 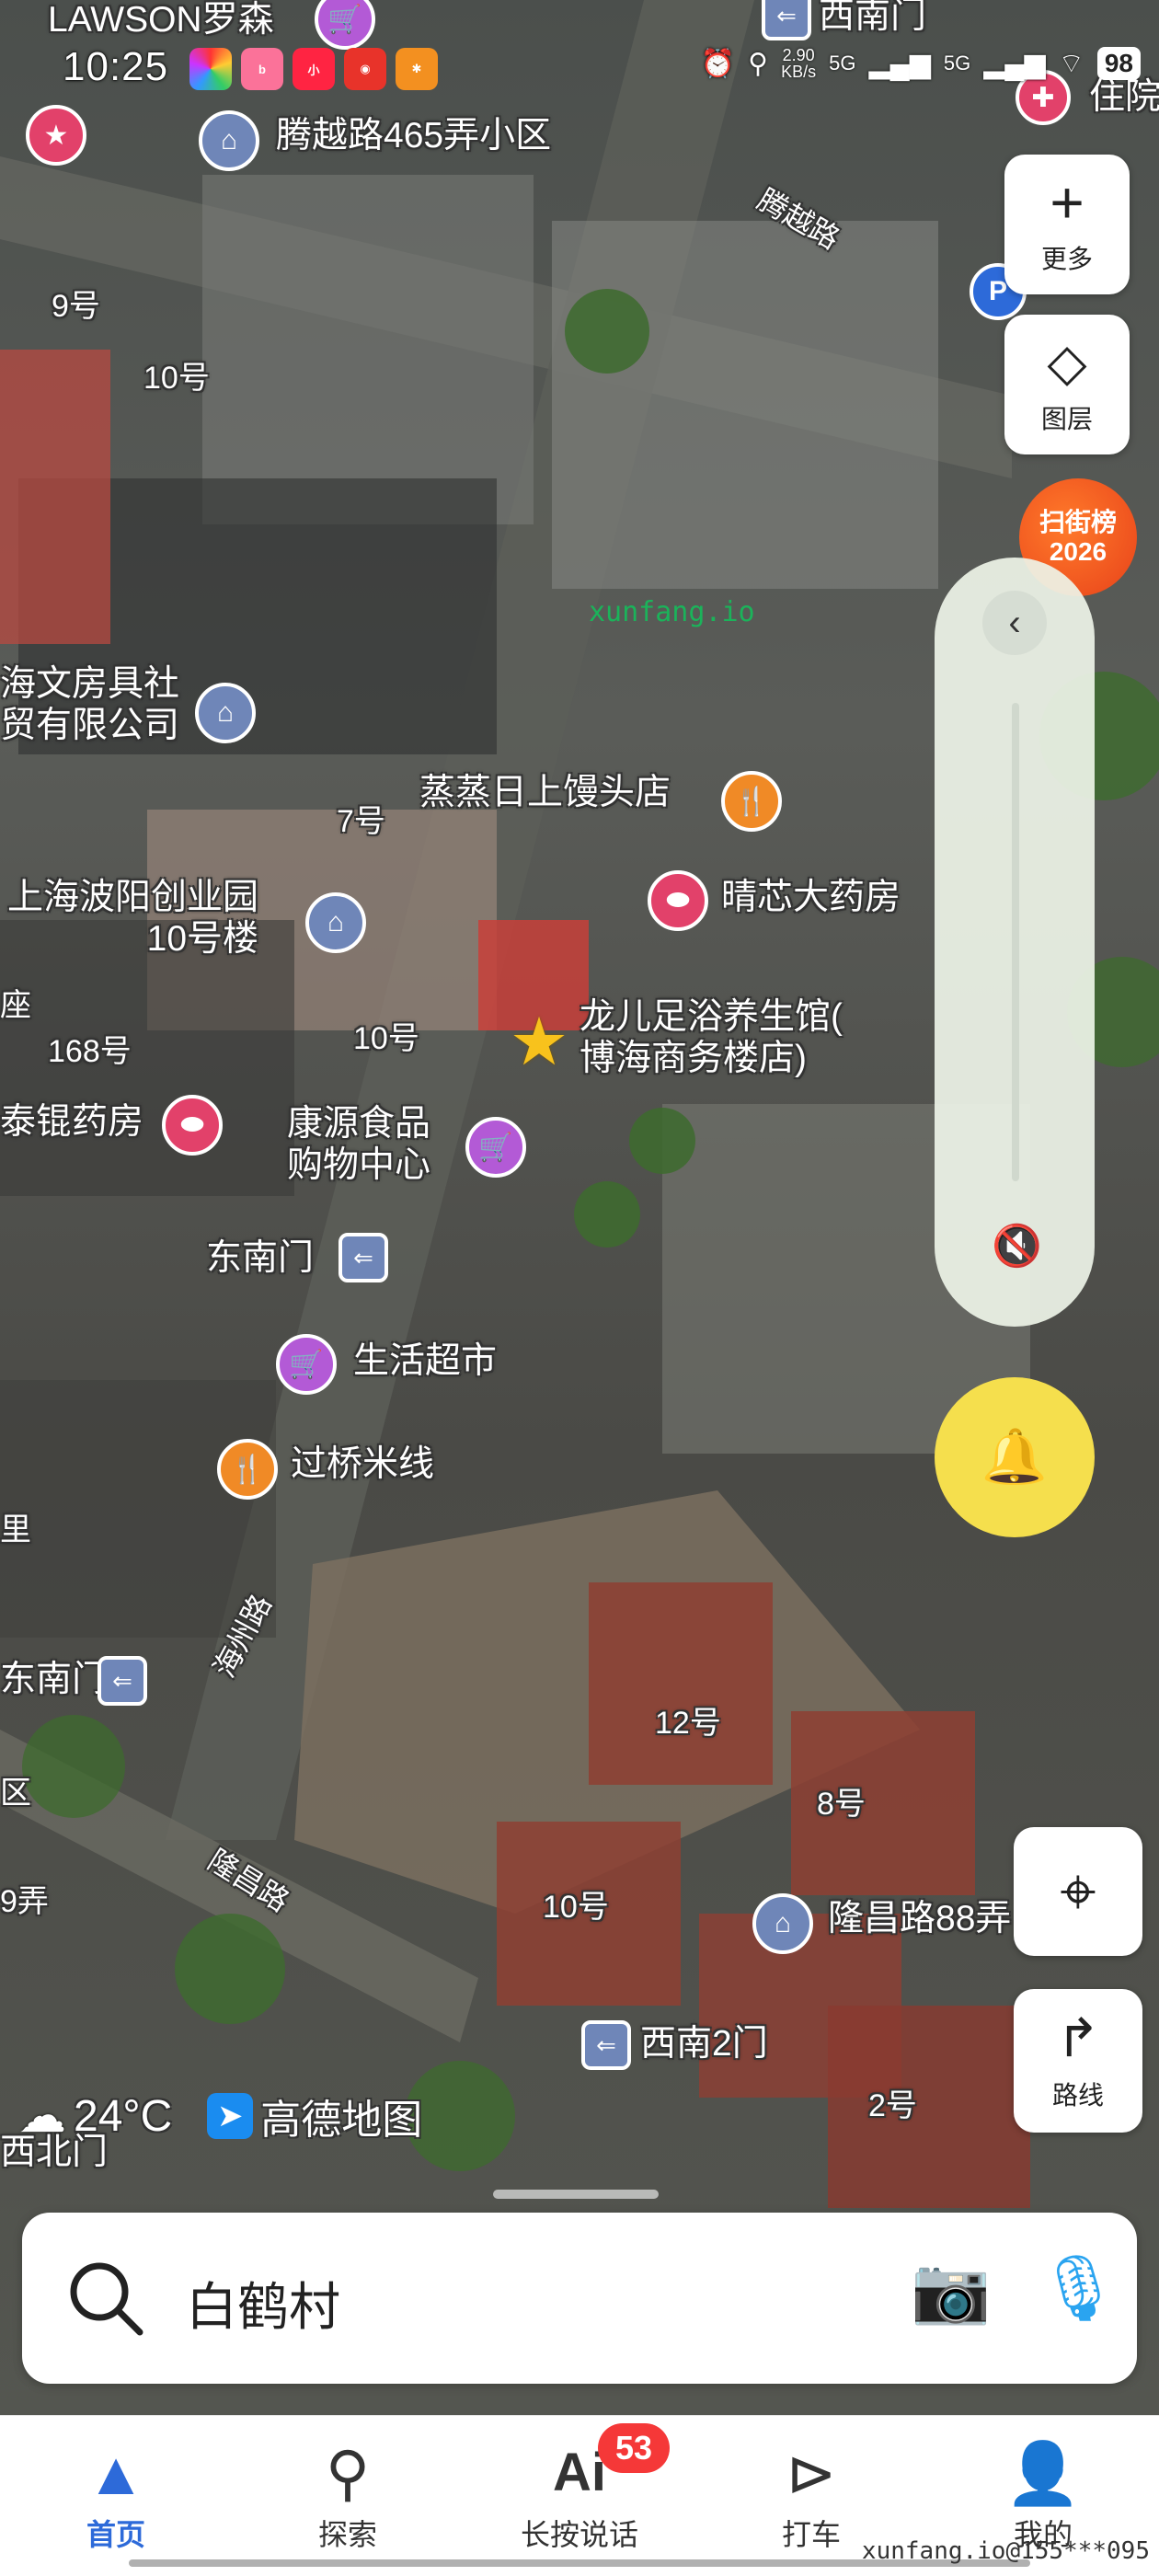 What do you see at coordinates (1078, 2038) in the screenshot?
I see `route-arrow-icon: ↱` at bounding box center [1078, 2038].